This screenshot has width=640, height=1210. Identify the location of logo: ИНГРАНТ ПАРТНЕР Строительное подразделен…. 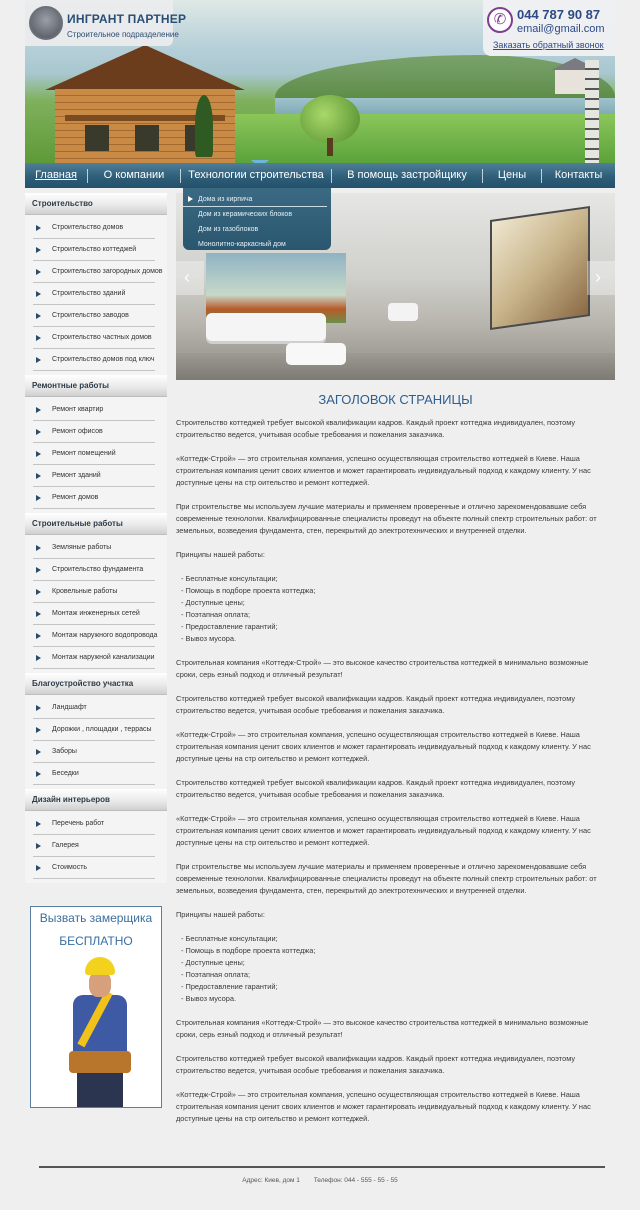
(105, 23).